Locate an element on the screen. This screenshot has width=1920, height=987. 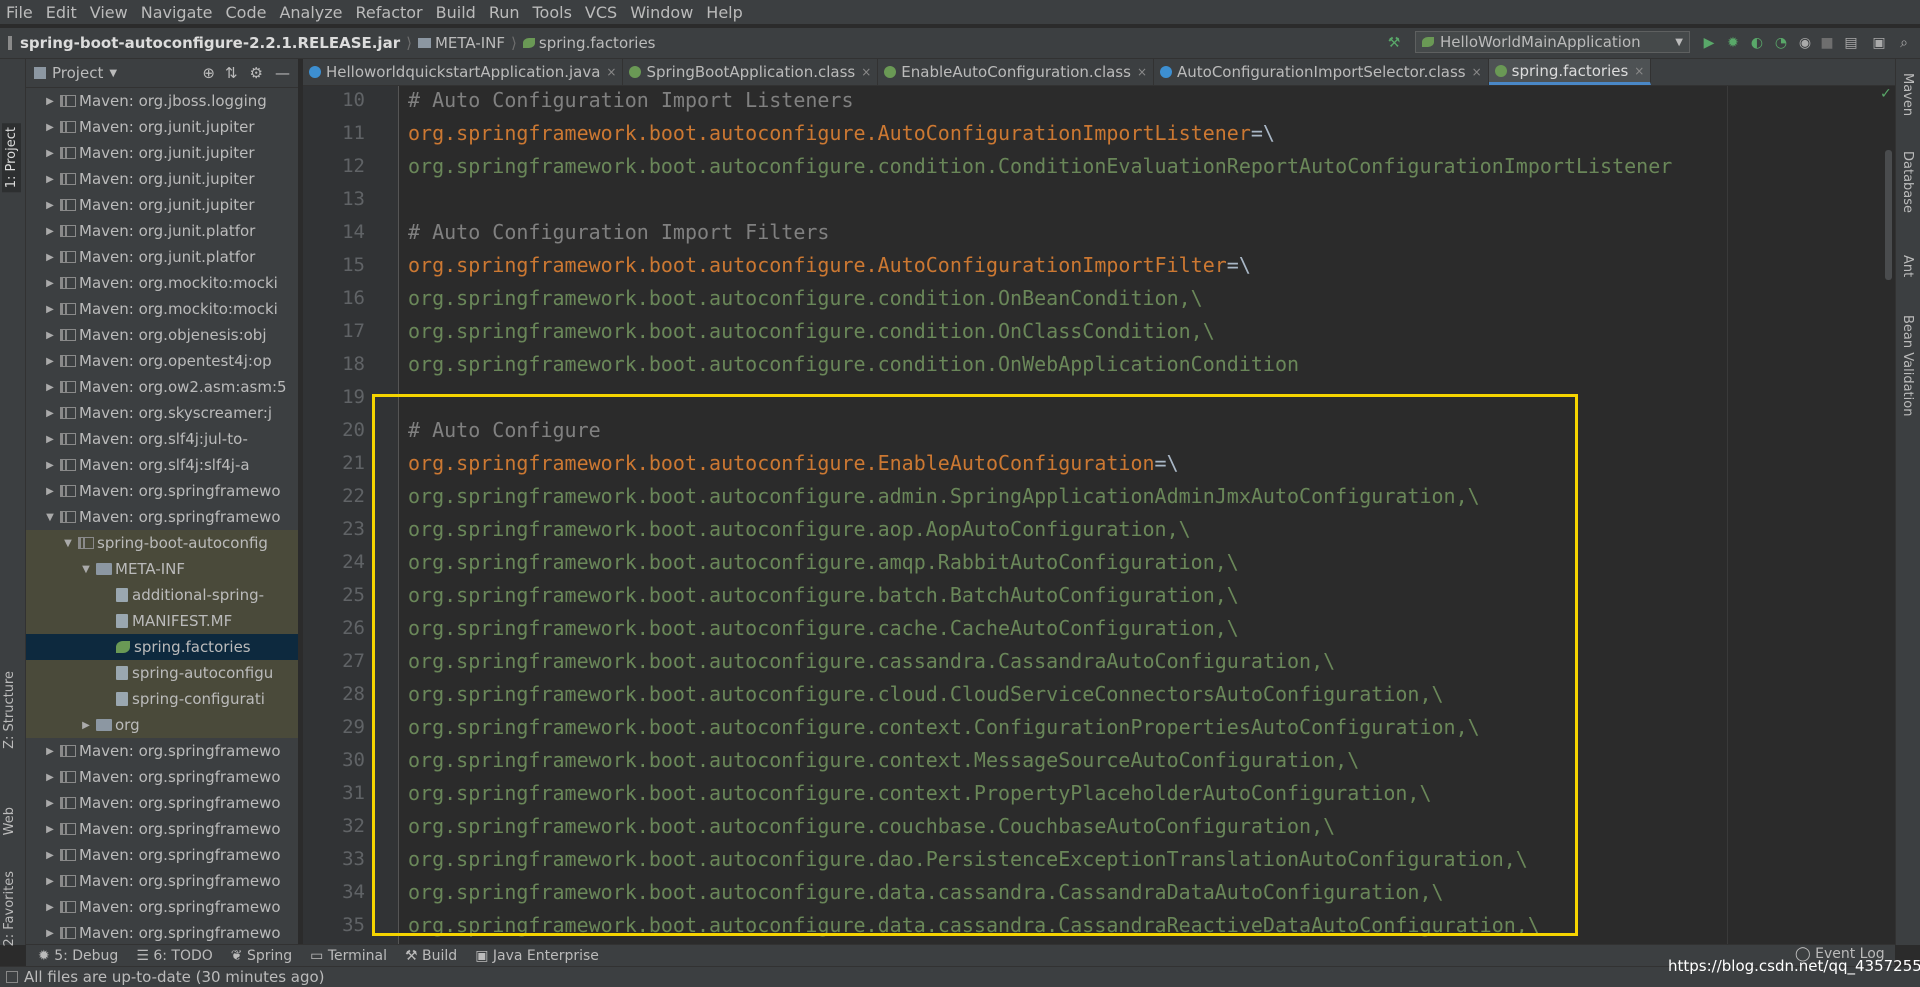
menu-help: Help is located at coordinates (724, 12).